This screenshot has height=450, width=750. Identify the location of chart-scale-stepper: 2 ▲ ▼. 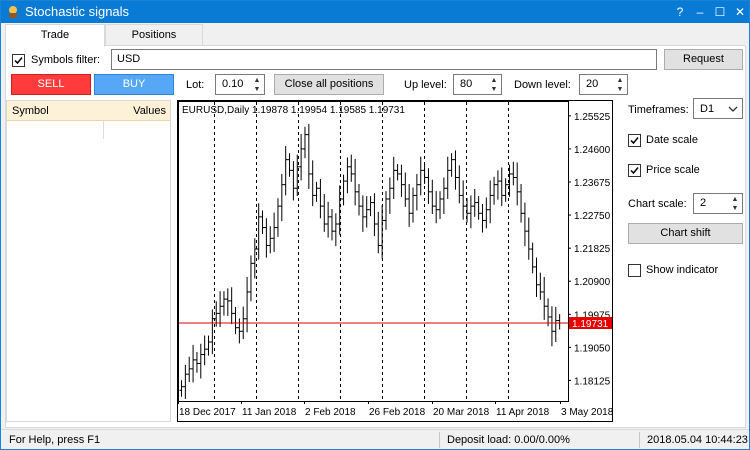
(718, 203).